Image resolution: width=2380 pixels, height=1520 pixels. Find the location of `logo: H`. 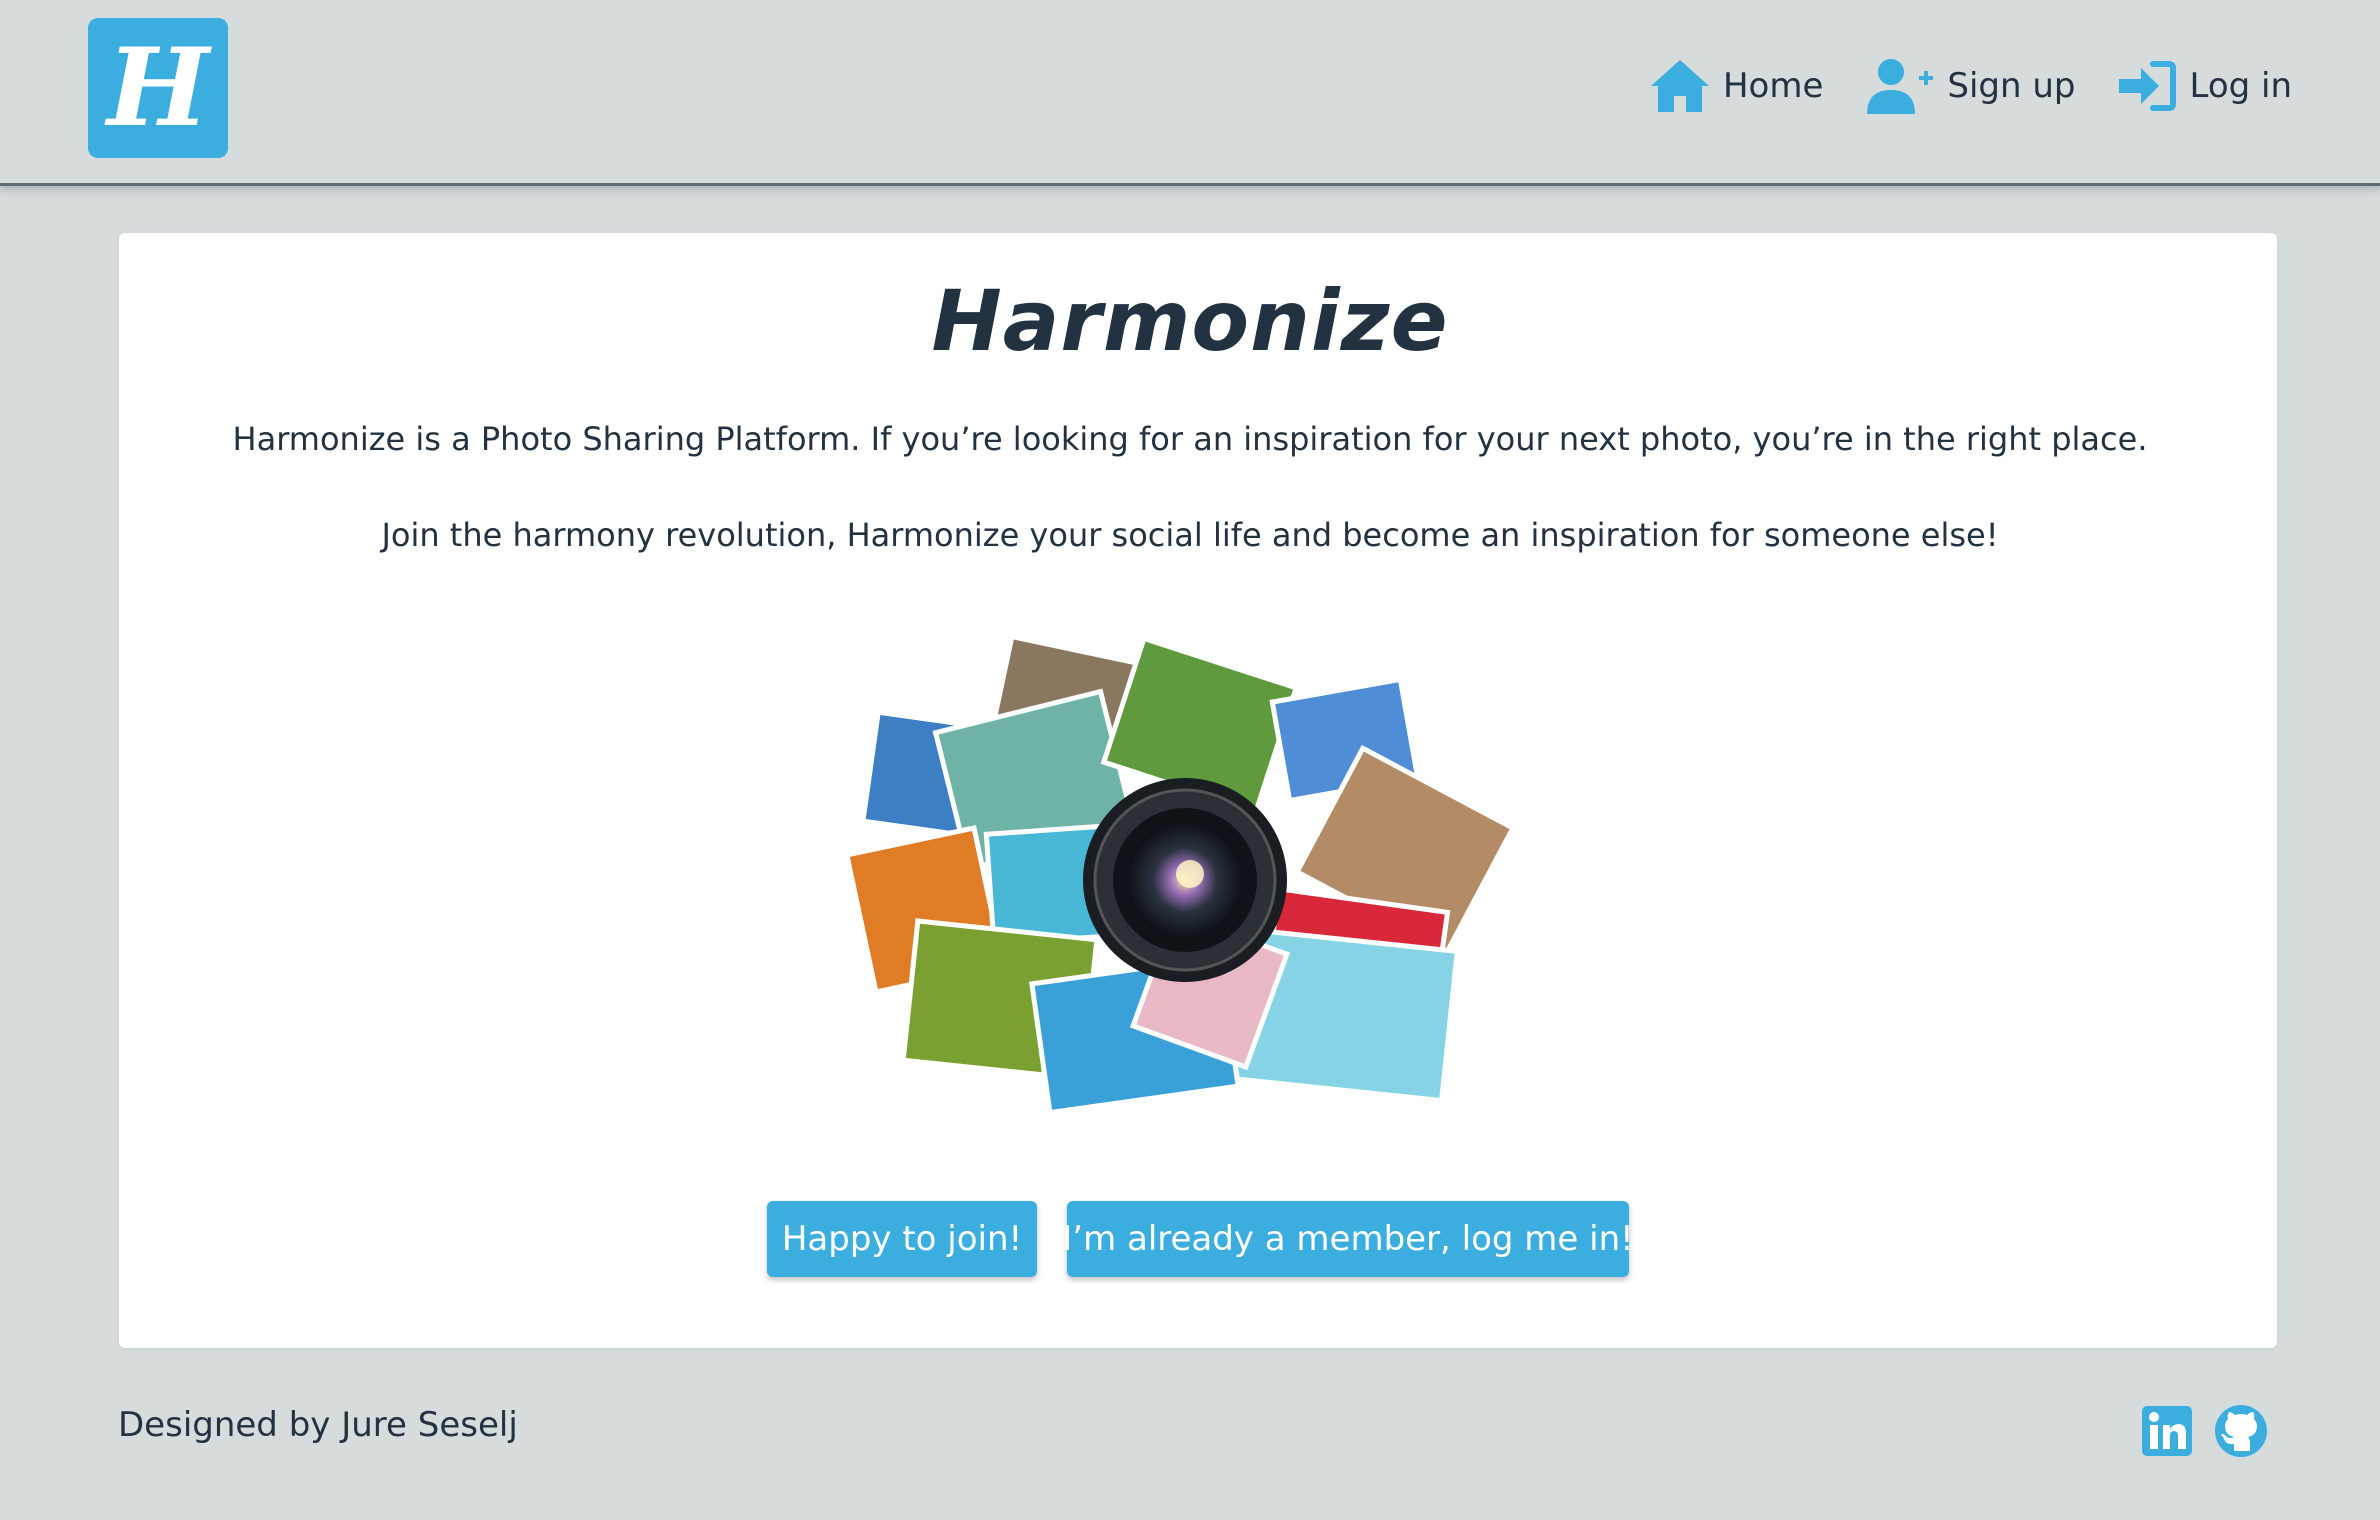

logo: H is located at coordinates (158, 88).